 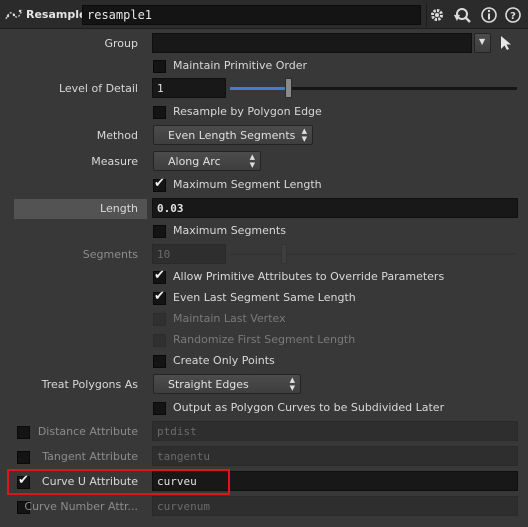 What do you see at coordinates (247, 111) in the screenshot?
I see `resample-by-polygon-edge-label: Resample by Polygon Edge` at bounding box center [247, 111].